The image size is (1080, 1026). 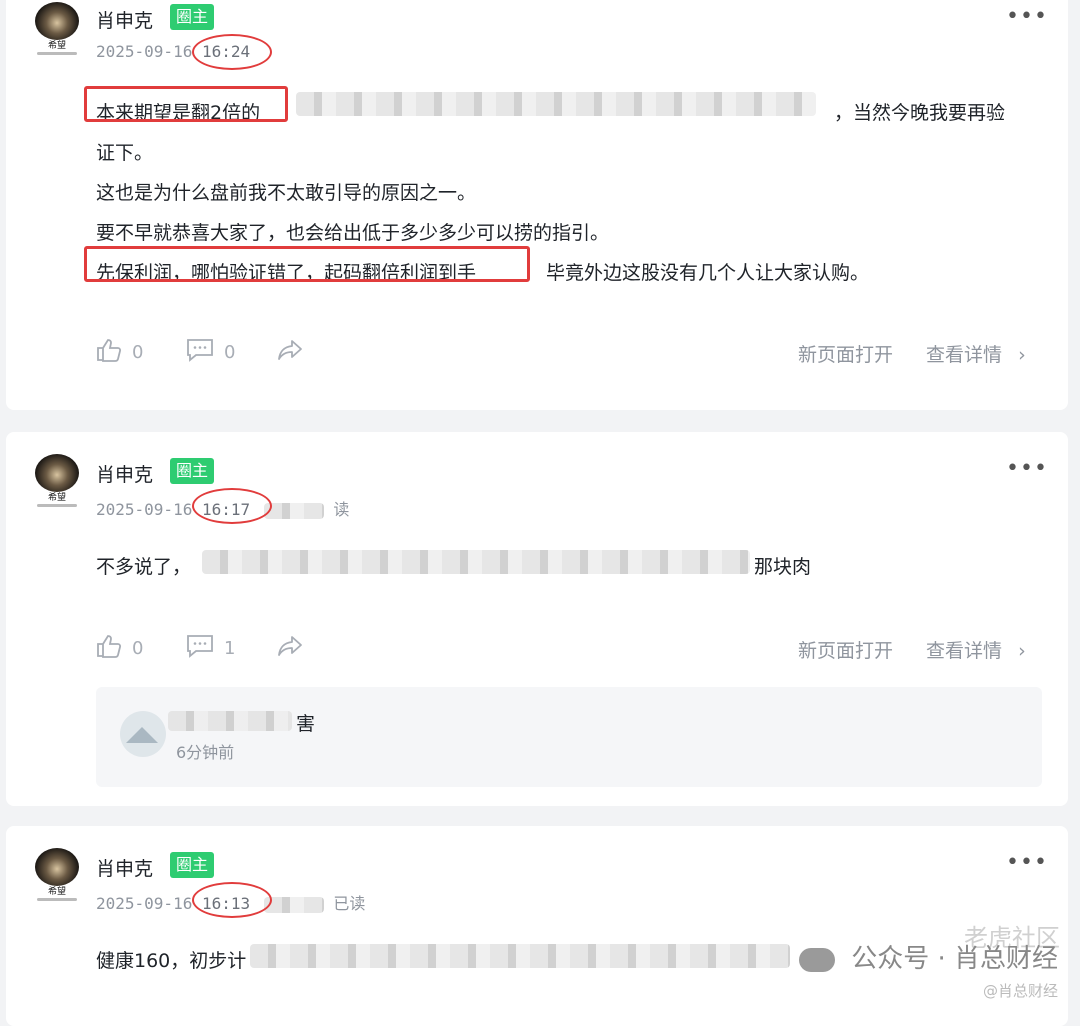 I want to click on comment-button: 1, so click(x=210, y=648).